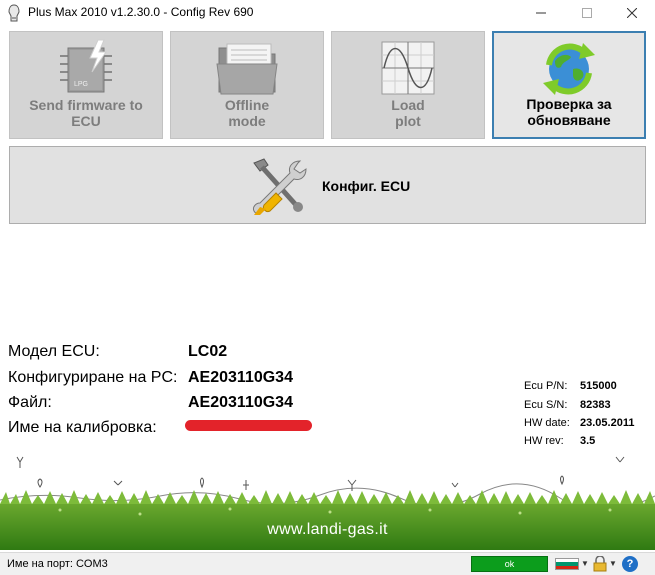 The image size is (655, 575). What do you see at coordinates (546, 405) in the screenshot?
I see `ecu-sn-label: Ecu S/N:` at bounding box center [546, 405].